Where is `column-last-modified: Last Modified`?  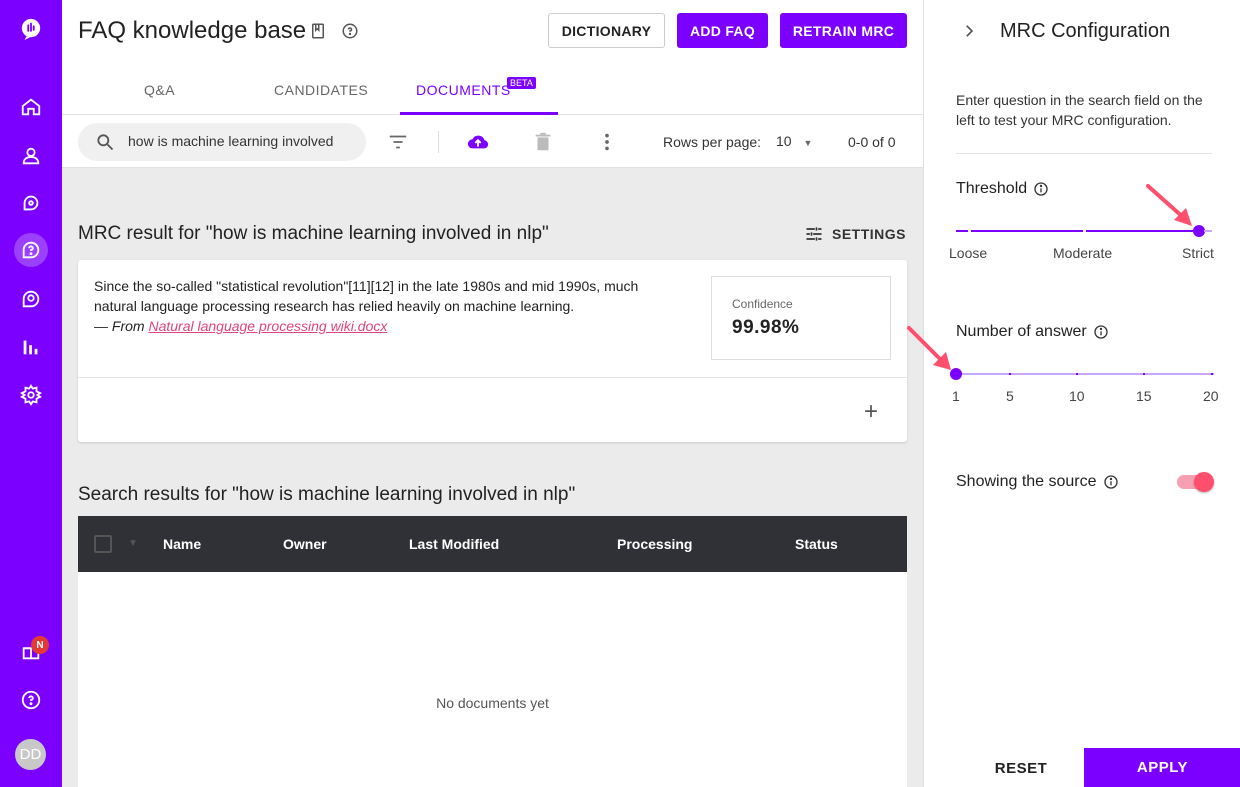 column-last-modified: Last Modified is located at coordinates (454, 544).